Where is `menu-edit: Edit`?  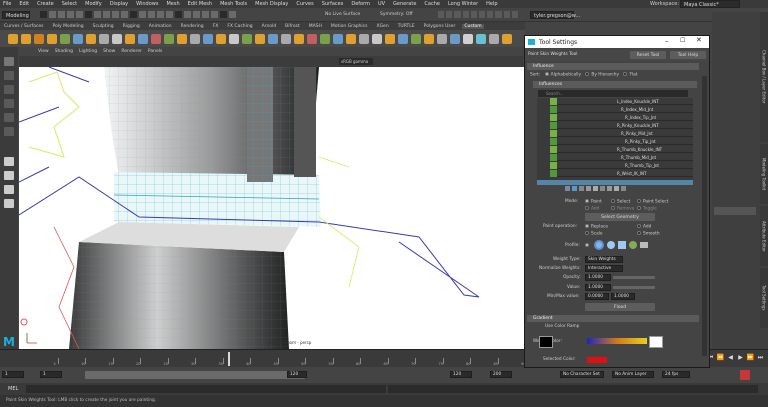
menu-edit: Edit is located at coordinates (24, 4).